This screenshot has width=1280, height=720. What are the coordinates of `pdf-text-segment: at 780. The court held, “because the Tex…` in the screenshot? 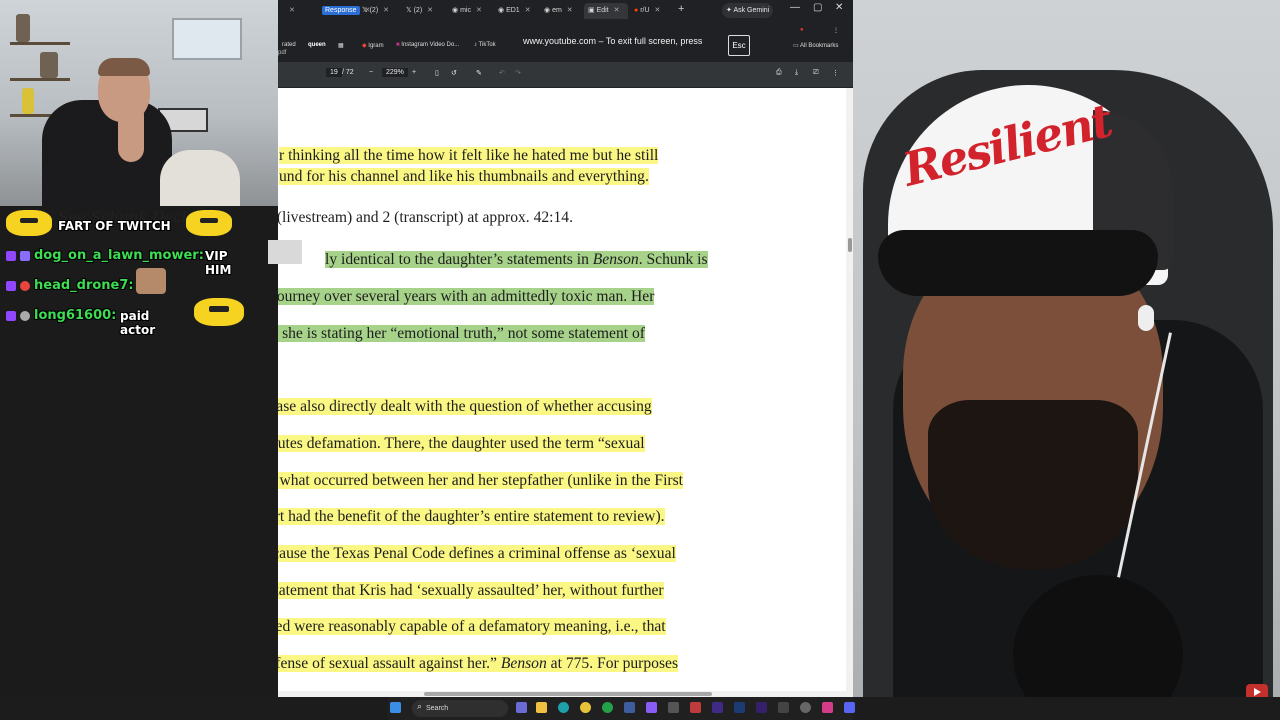 It's located at (477, 553).